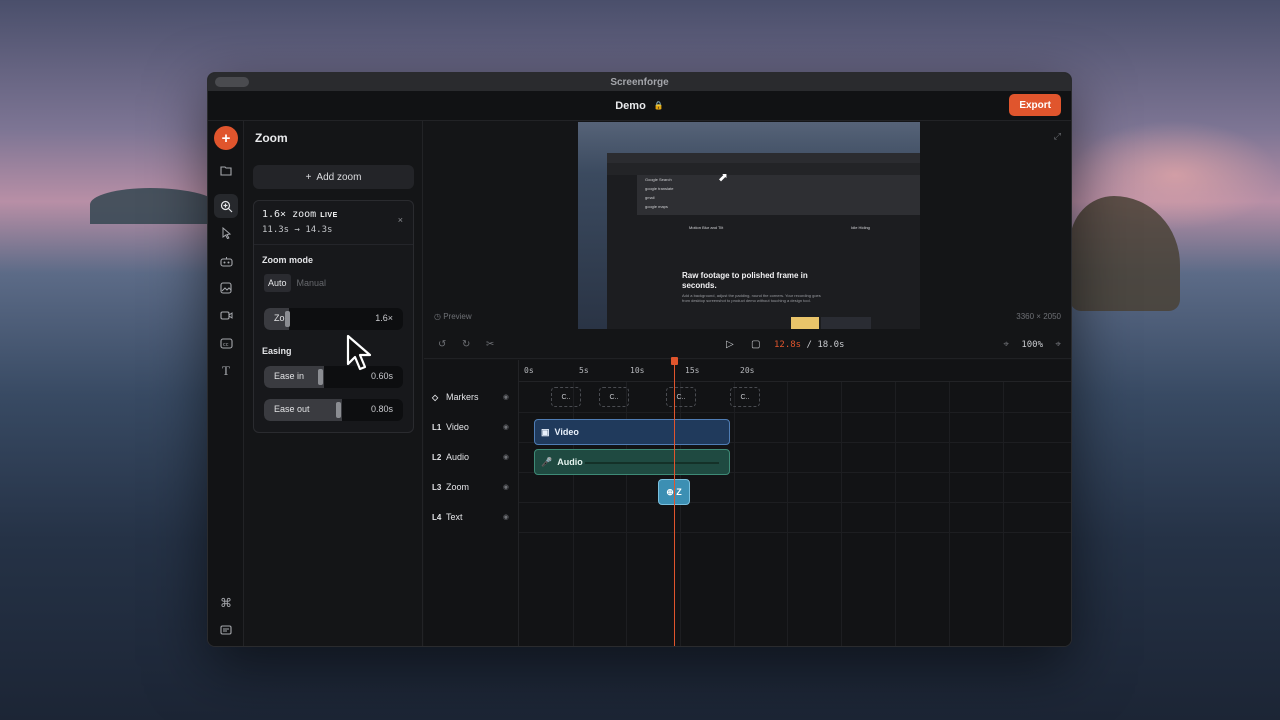  What do you see at coordinates (462, 397) in the screenshot?
I see `track-name: Markers` at bounding box center [462, 397].